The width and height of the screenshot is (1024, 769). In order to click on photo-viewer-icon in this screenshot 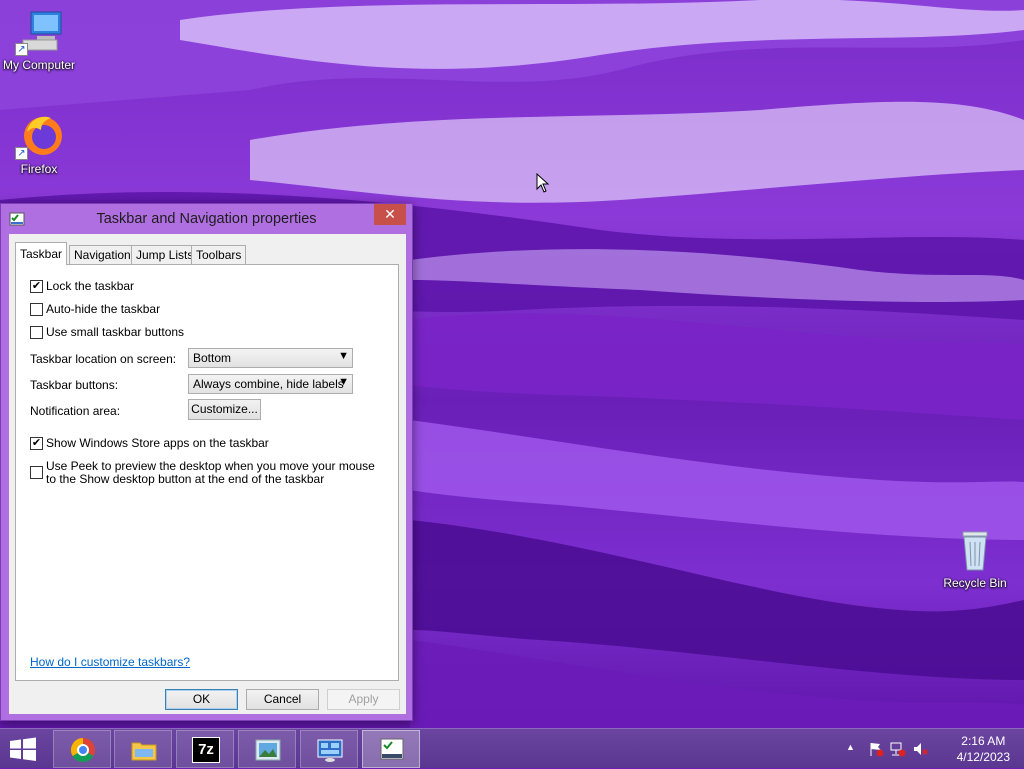, I will do `click(268, 750)`.